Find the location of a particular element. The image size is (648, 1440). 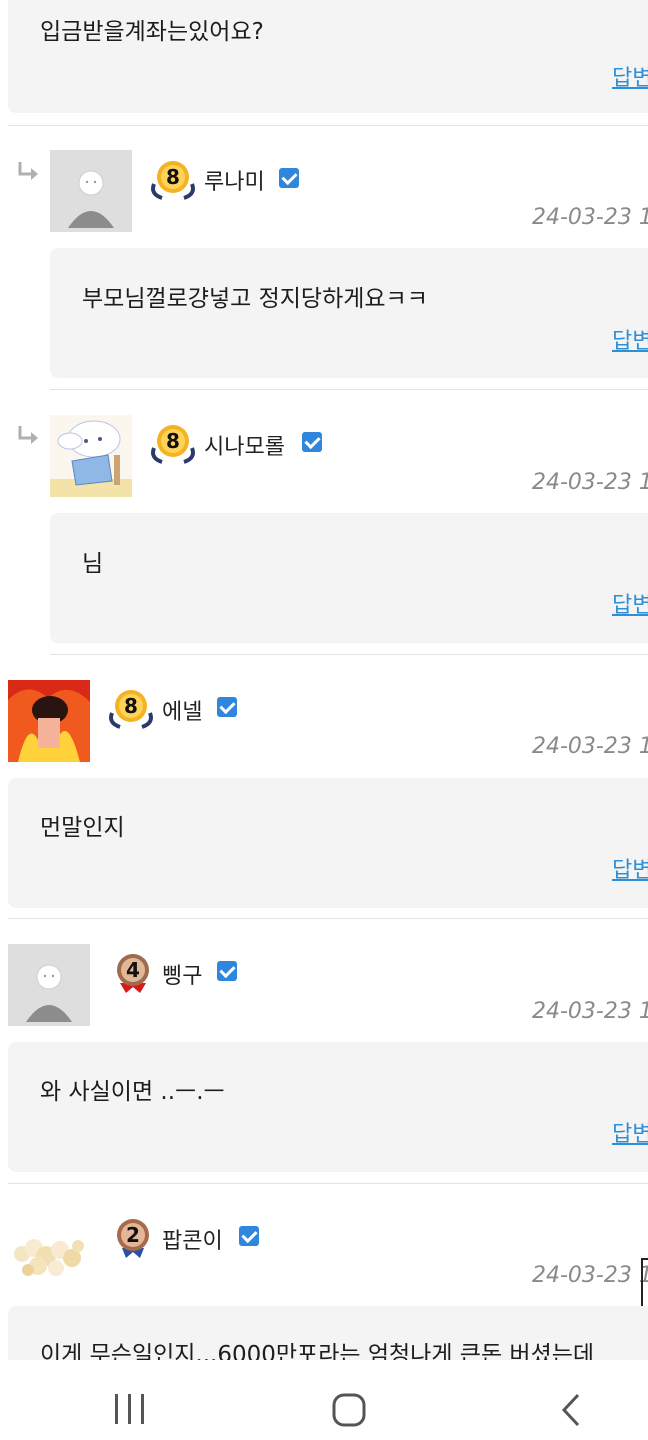

comment-text: 님 is located at coordinates (93, 564).